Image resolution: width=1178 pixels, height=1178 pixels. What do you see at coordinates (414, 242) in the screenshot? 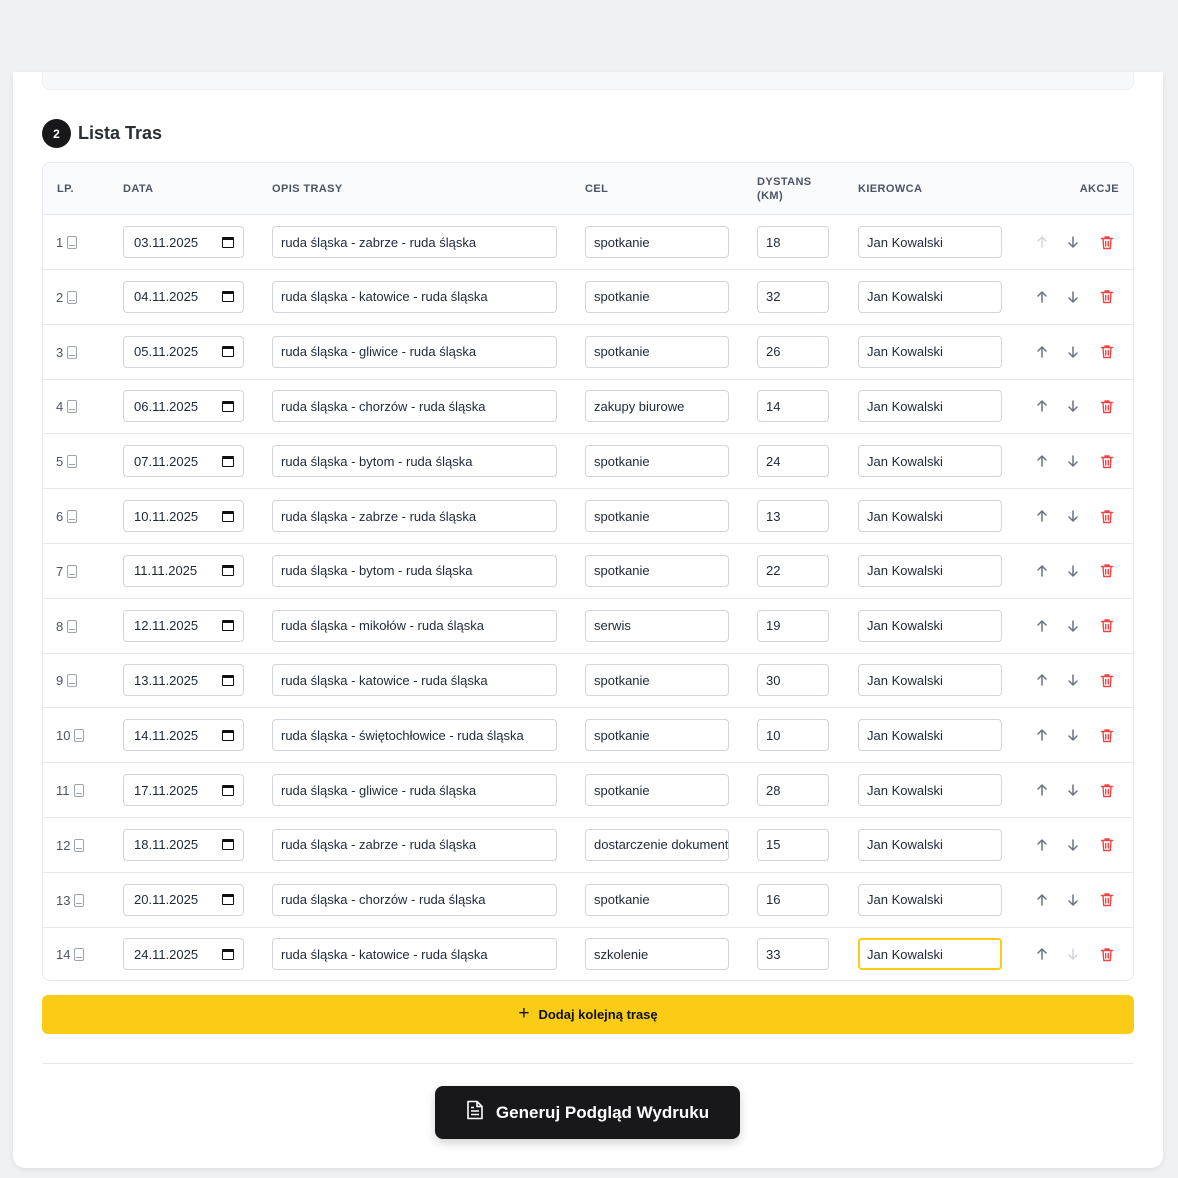
I see `route-description-input: ruda śląska - zabrze - ruda śląska` at bounding box center [414, 242].